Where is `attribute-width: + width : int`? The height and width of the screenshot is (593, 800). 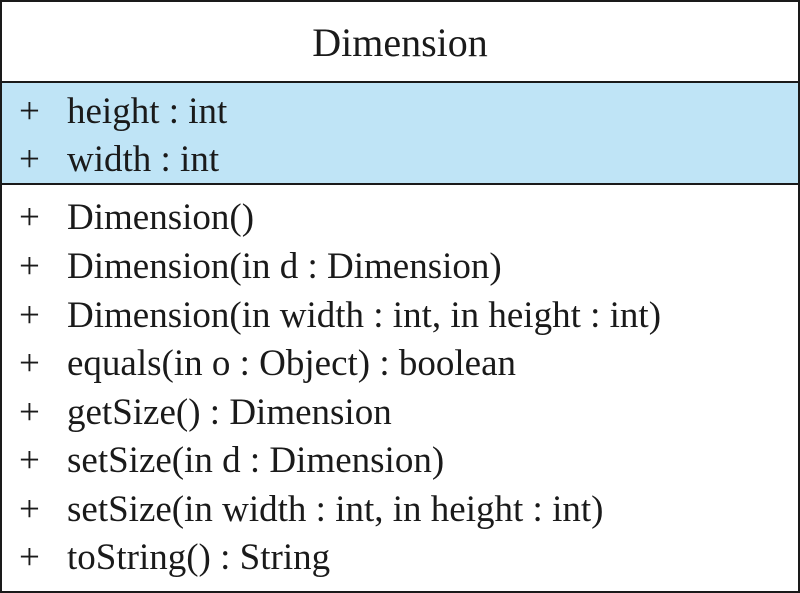
attribute-width: + width : int is located at coordinates (119, 159).